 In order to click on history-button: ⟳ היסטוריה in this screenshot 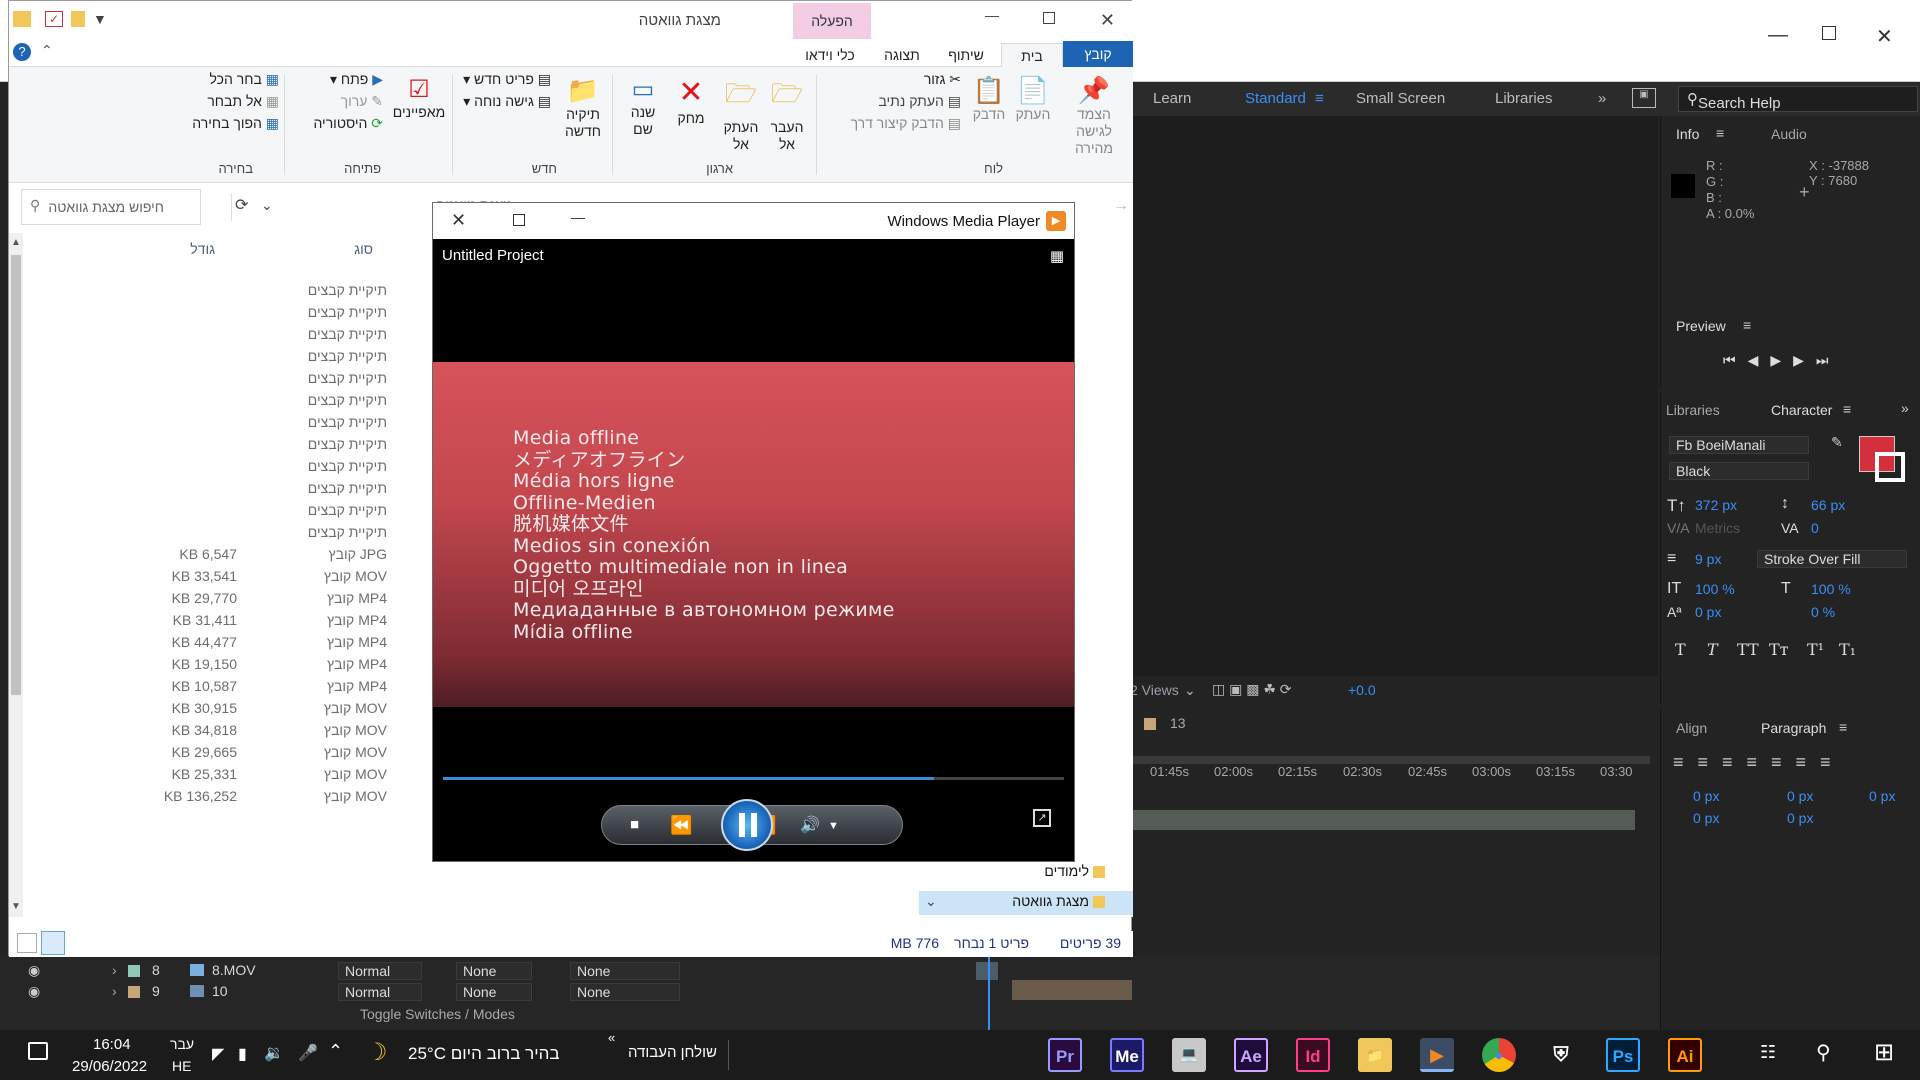, I will do `click(348, 123)`.